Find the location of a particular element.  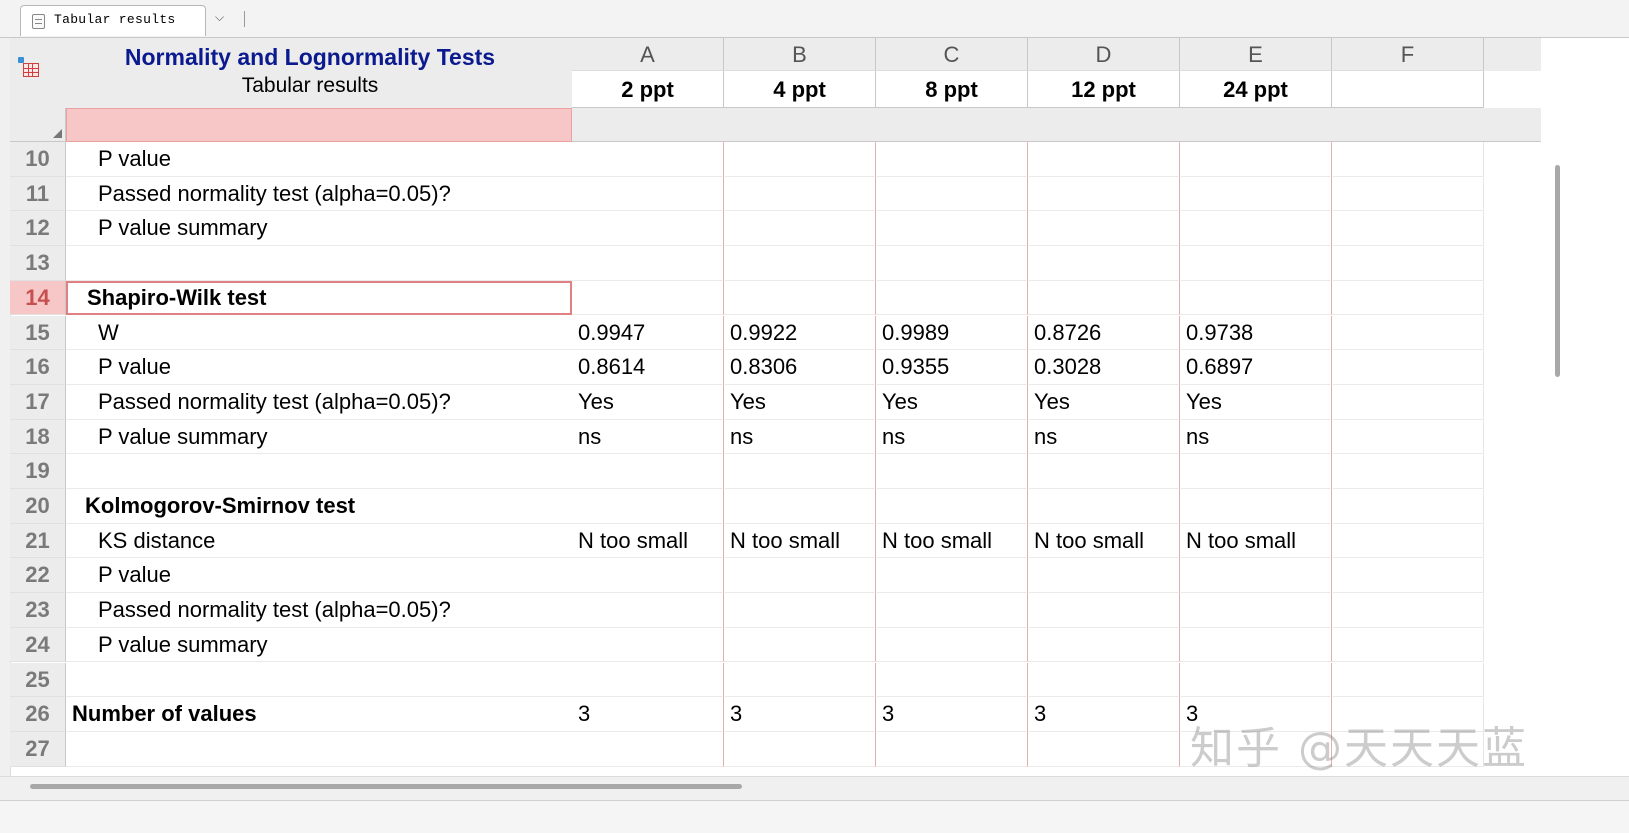

cell-r20-a is located at coordinates (648, 506).